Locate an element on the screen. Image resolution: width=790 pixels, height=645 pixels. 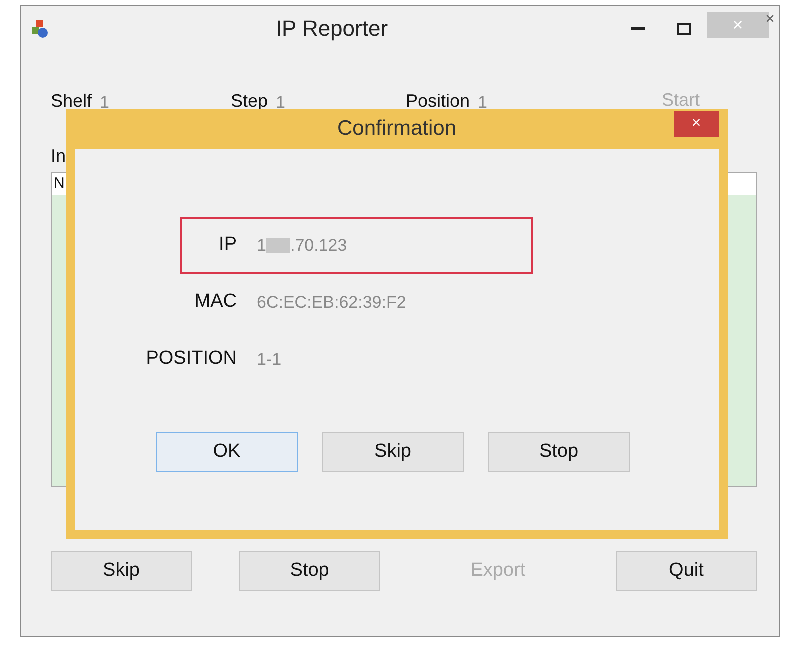
redaction-block is located at coordinates (278, 245).